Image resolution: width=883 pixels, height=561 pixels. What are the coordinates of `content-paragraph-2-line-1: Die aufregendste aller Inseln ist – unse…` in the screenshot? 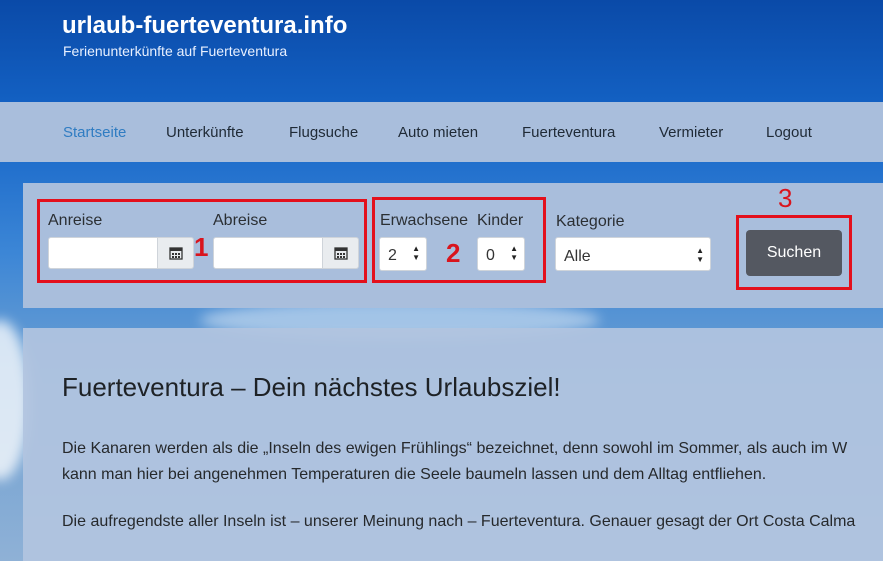 It's located at (459, 521).